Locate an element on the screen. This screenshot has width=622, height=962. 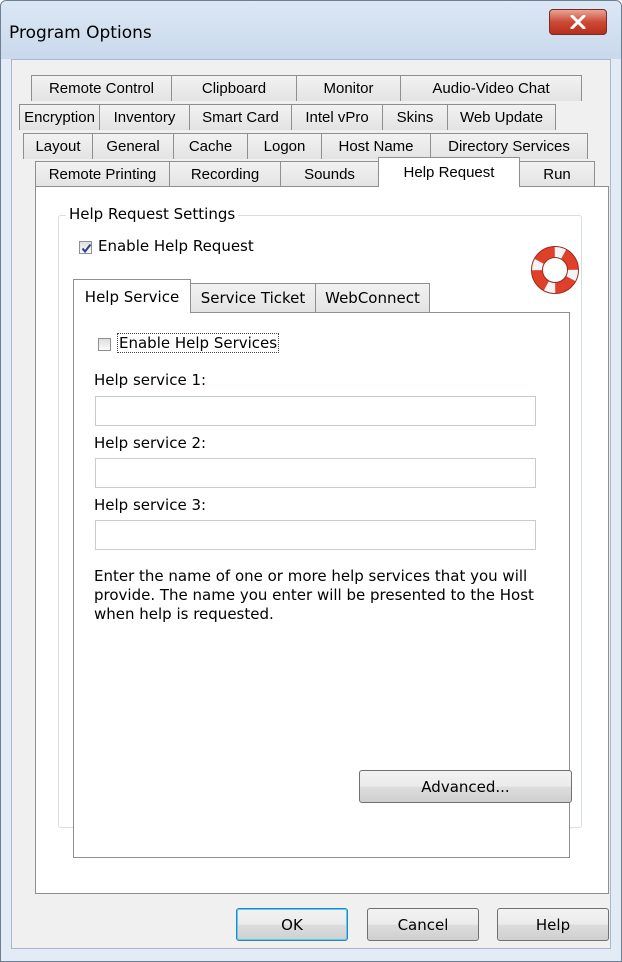
tab-run: Run is located at coordinates (557, 174).